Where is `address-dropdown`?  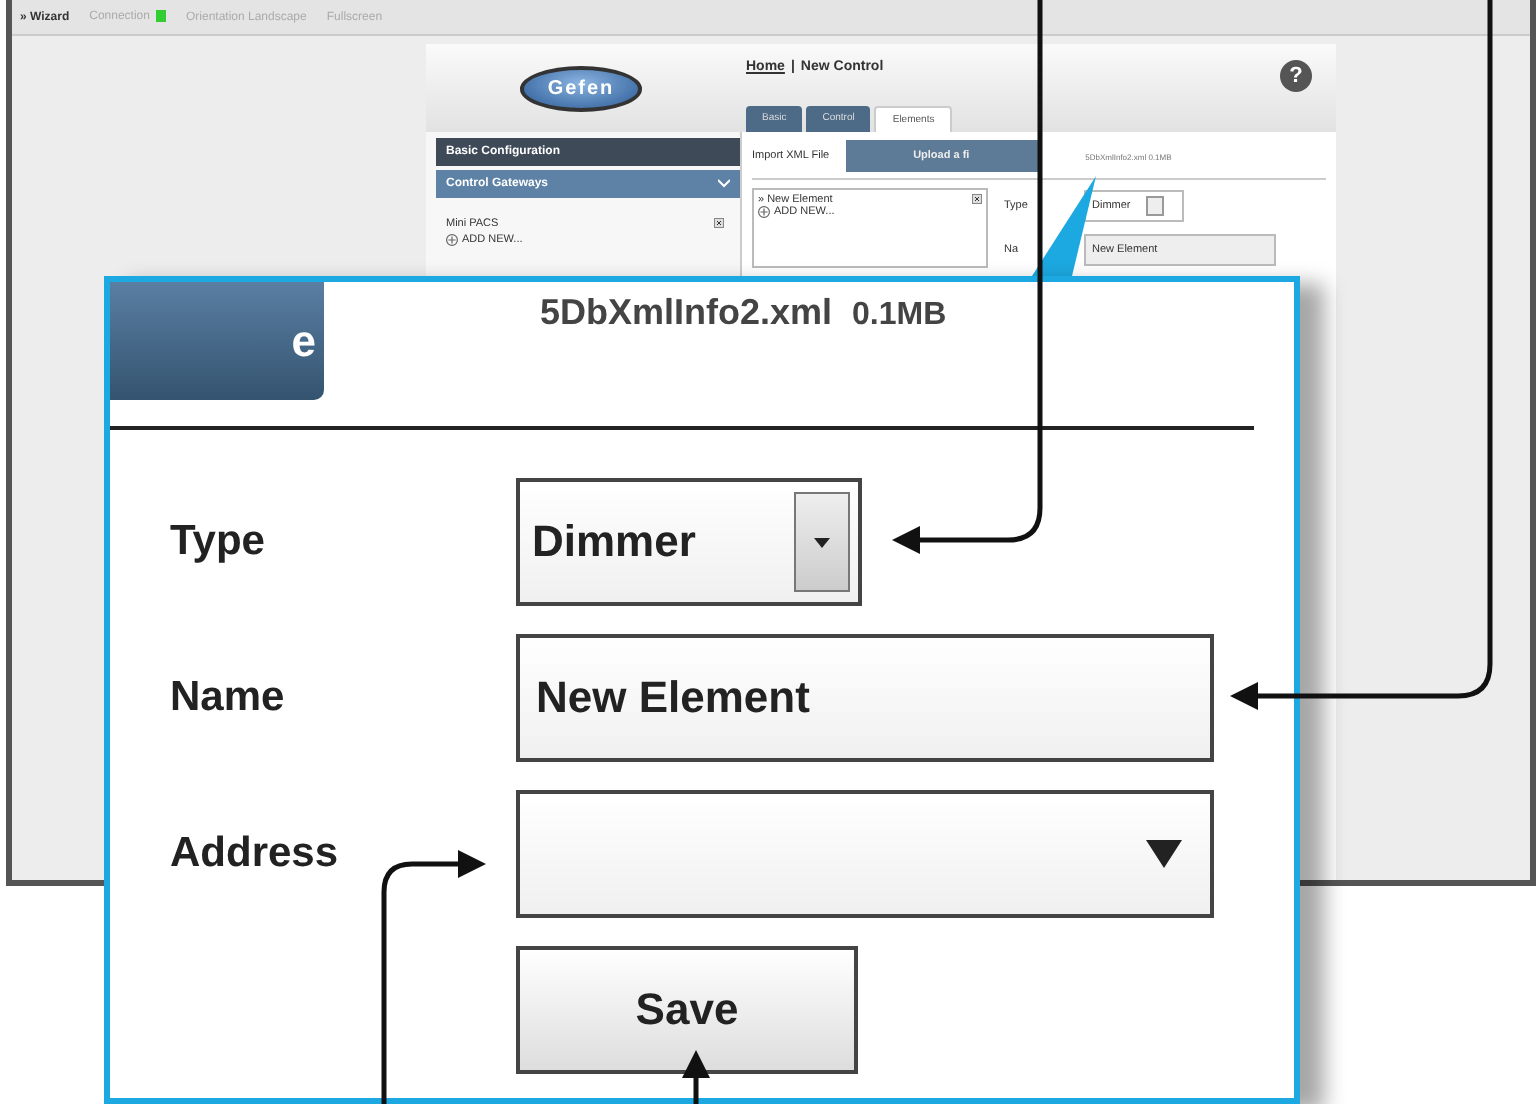
address-dropdown is located at coordinates (865, 854).